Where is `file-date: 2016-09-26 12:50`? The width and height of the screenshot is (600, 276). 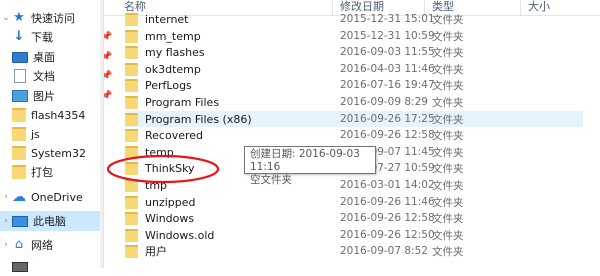 file-date: 2016-09-26 12:50 is located at coordinates (387, 235).